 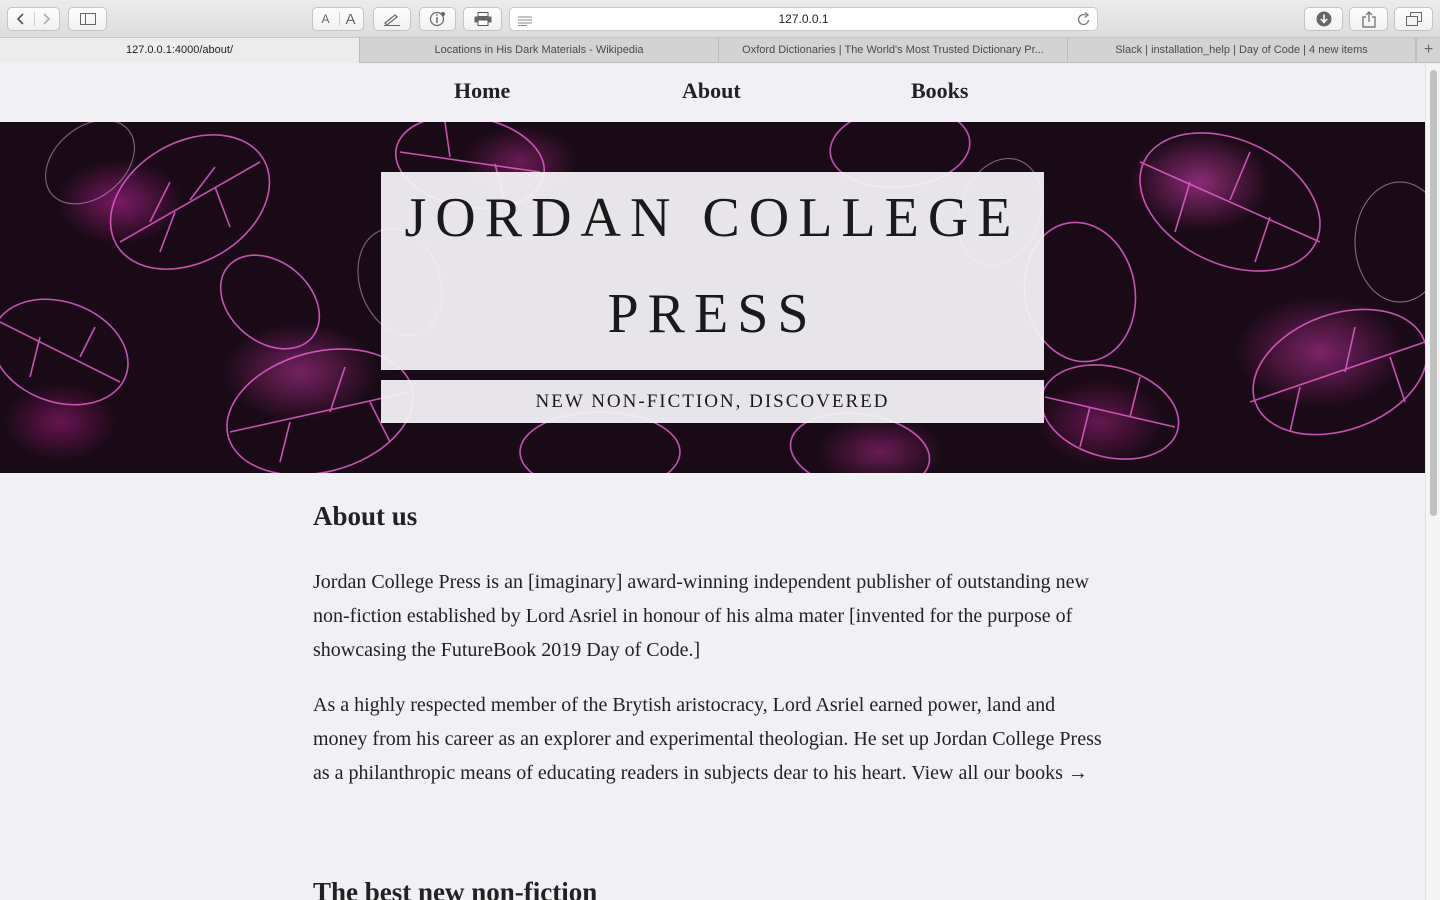 I want to click on printer-icon, so click(x=482, y=19).